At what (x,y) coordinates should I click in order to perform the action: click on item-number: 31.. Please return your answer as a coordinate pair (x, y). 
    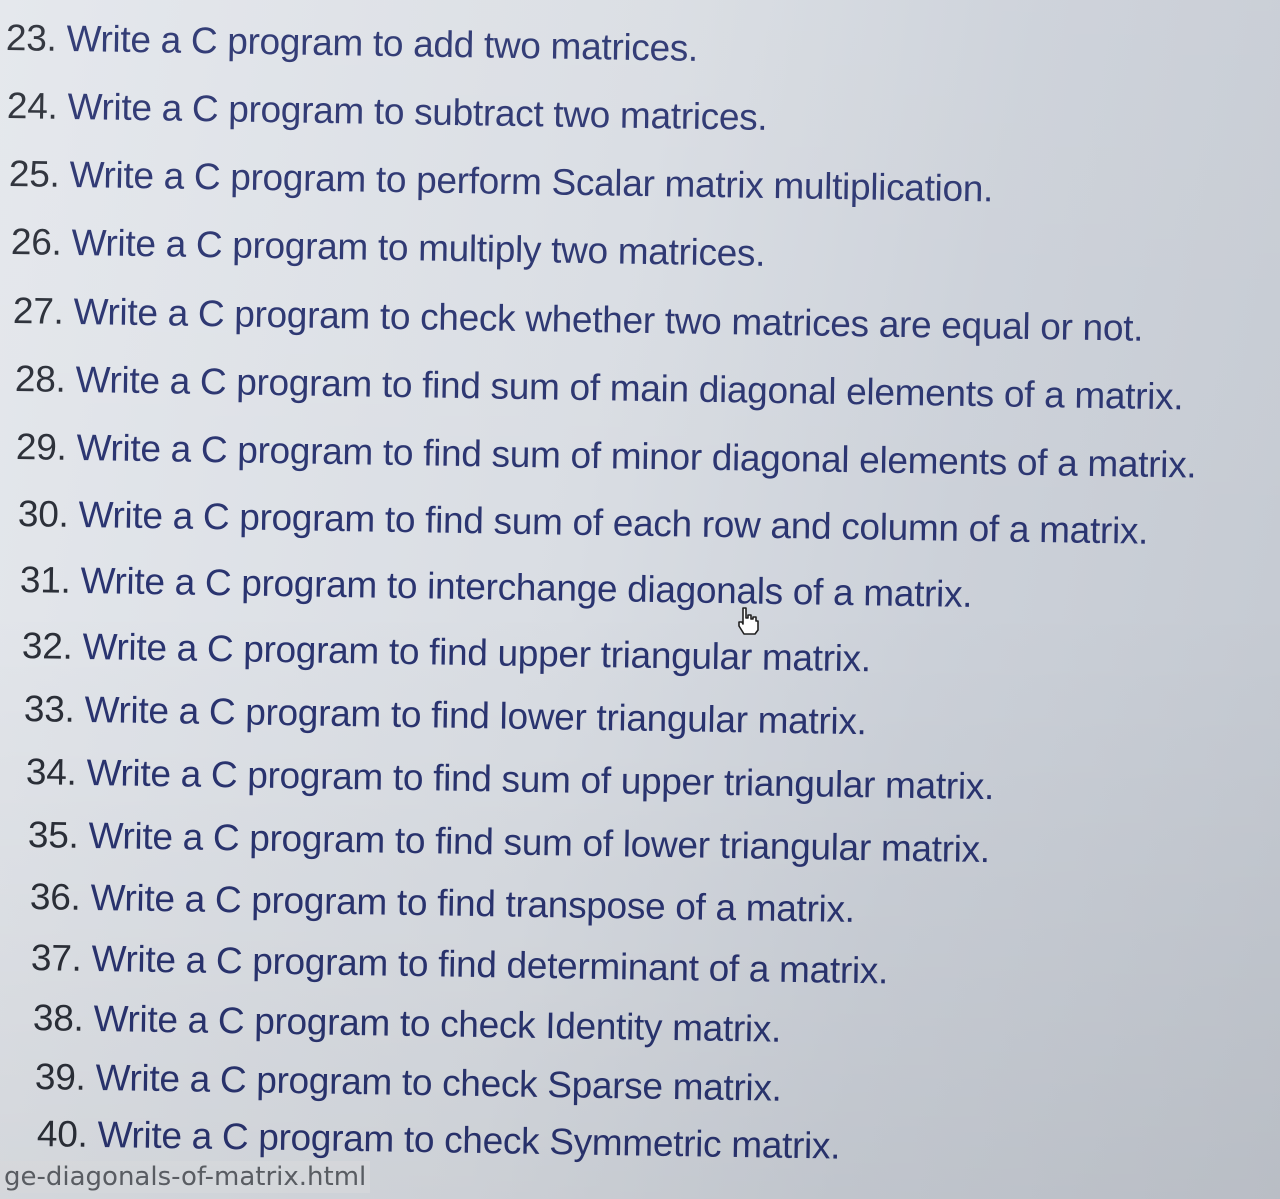
    Looking at the image, I should click on (45, 580).